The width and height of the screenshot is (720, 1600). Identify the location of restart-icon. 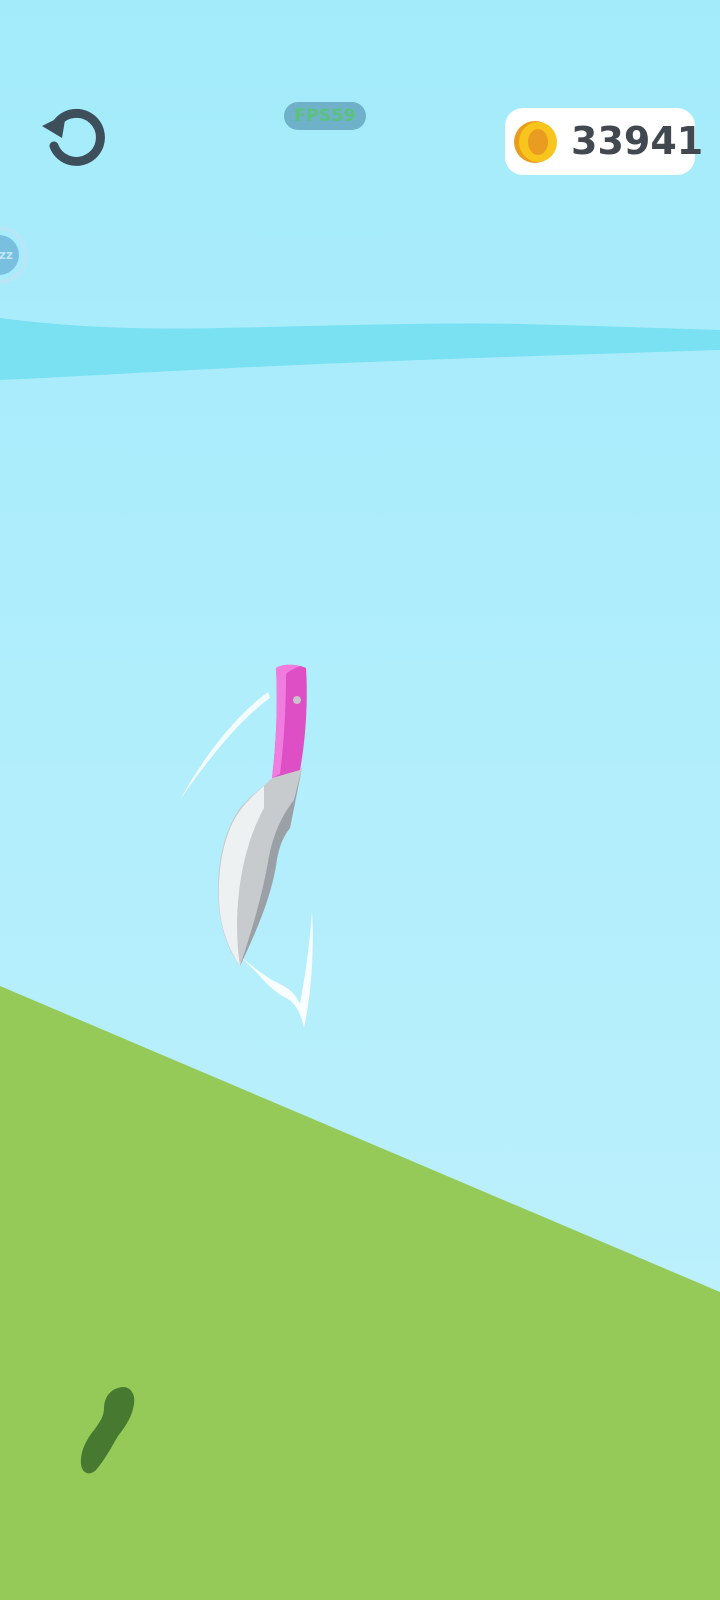
(73, 137).